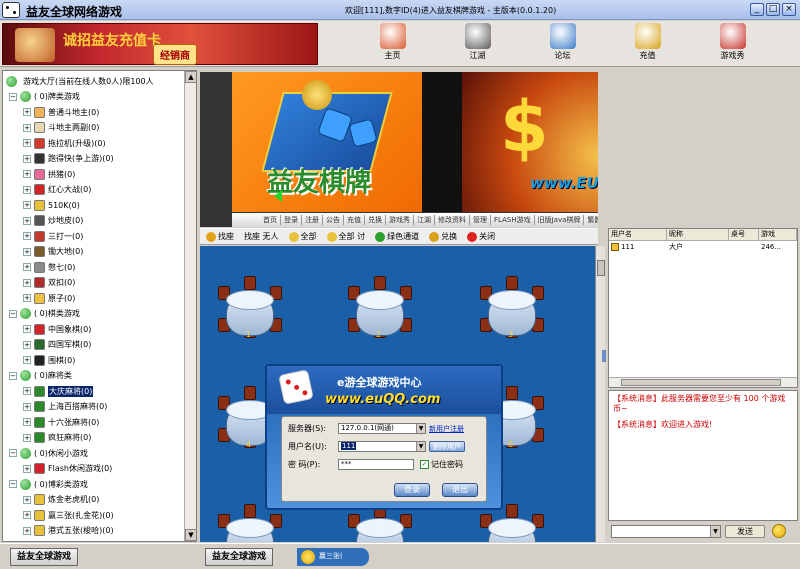 Image resolution: width=800 pixels, height=569 pixels. What do you see at coordinates (773, 9) in the screenshot?
I see `maximize-button: □` at bounding box center [773, 9].